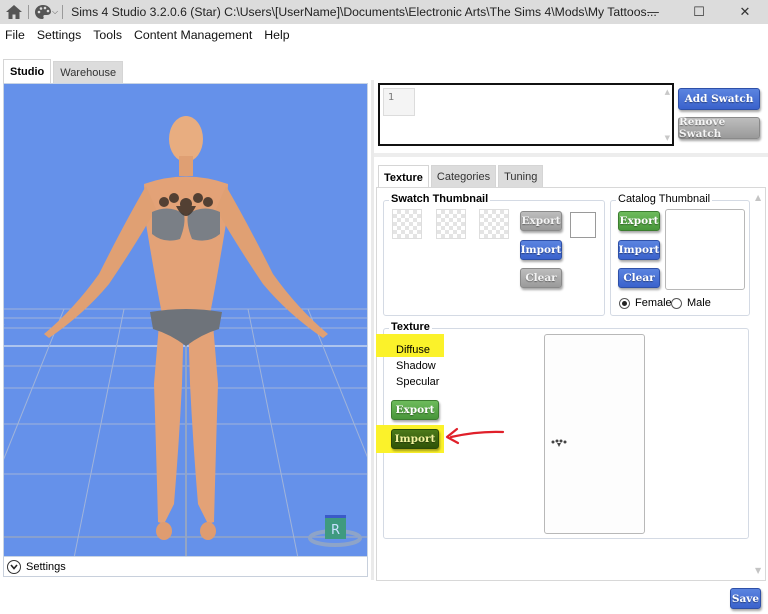 This screenshot has height=614, width=768. I want to click on annotation-arrow-icon, so click(475, 436).